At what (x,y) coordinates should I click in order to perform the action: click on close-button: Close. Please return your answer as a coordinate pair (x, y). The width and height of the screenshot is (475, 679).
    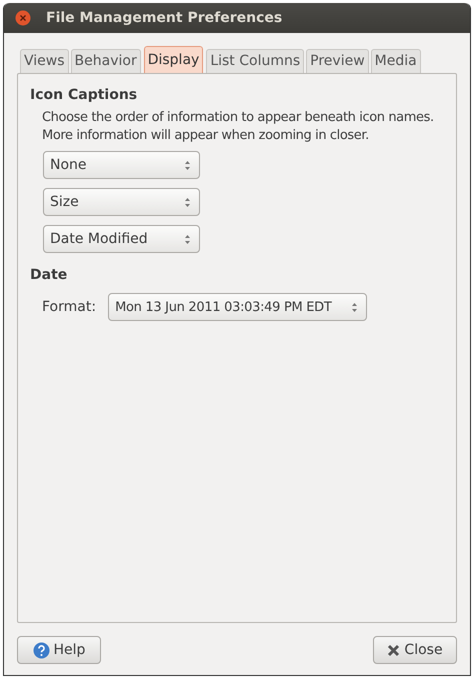
    Looking at the image, I should click on (415, 650).